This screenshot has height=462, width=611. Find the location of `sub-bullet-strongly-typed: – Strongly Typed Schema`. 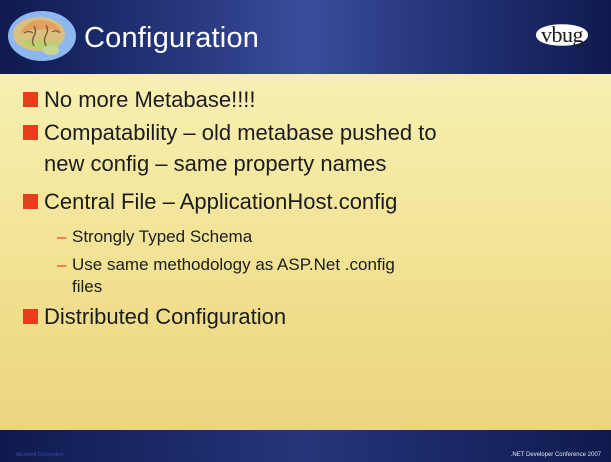

sub-bullet-strongly-typed: – Strongly Typed Schema is located at coordinates (154, 237).